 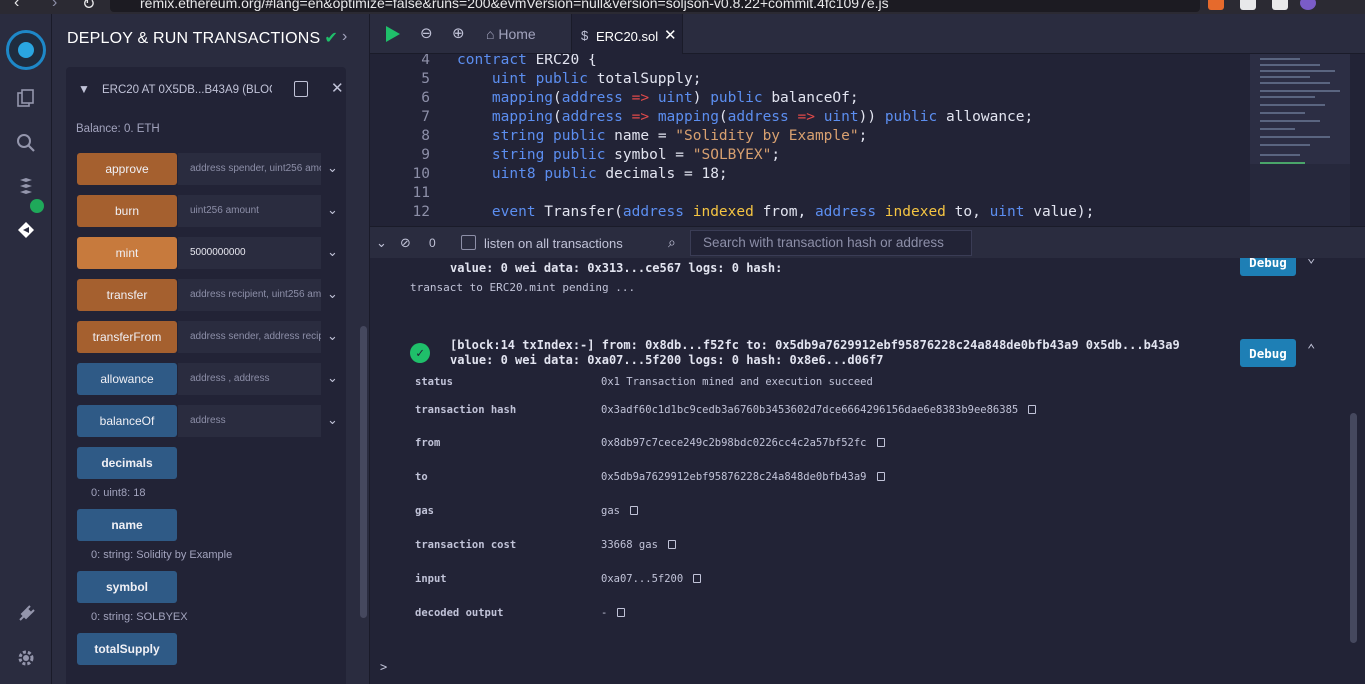 What do you see at coordinates (810, 193) in the screenshot?
I see `code-line: 11` at bounding box center [810, 193].